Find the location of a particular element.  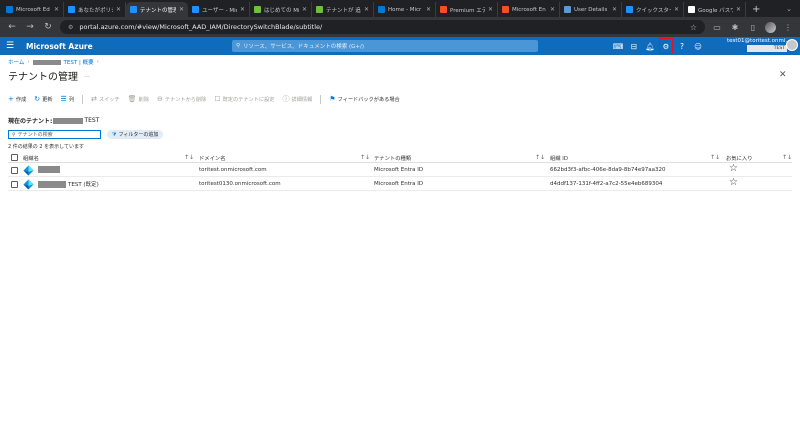

org-name-cell is located at coordinates (50, 169).